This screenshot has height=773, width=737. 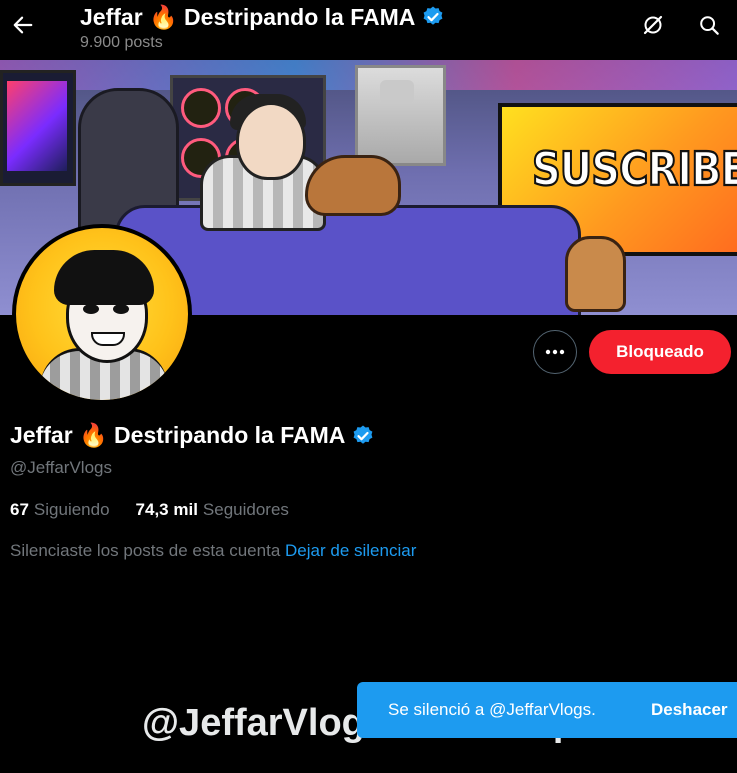 What do you see at coordinates (245, 509) in the screenshot?
I see `followers-label: Seguidores` at bounding box center [245, 509].